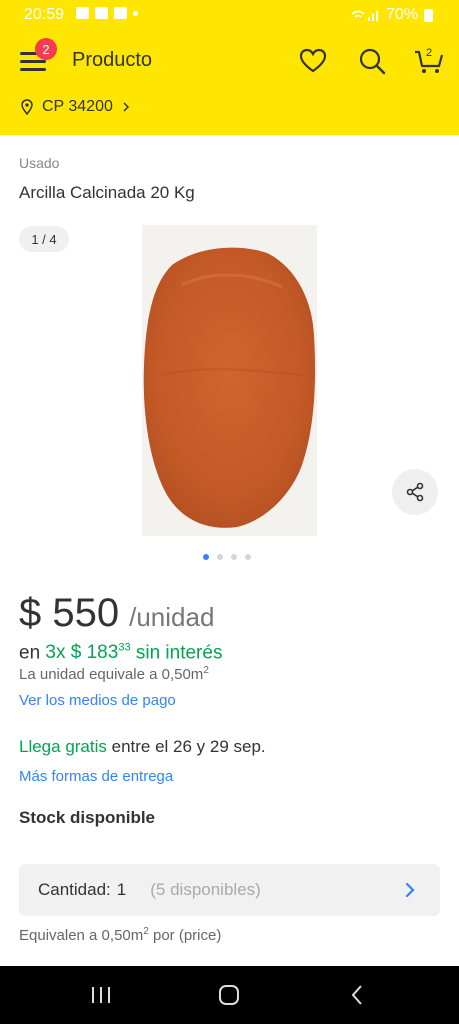 This screenshot has height=1024, width=459. I want to click on more-notifications-icon, so click(135, 13).